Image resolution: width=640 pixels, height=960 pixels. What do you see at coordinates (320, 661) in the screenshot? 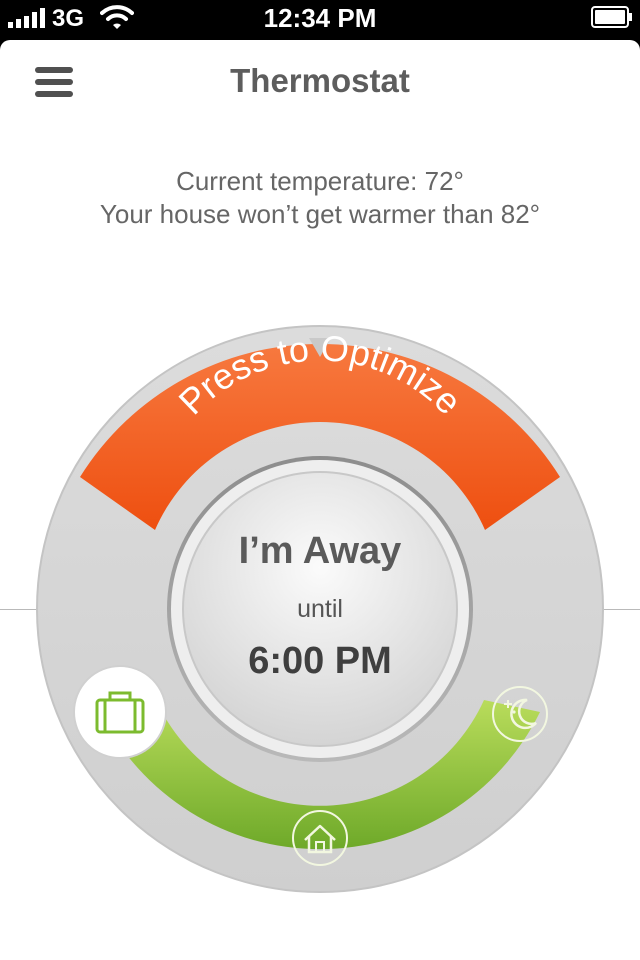
I see `until-time: 6:00 PM` at bounding box center [320, 661].